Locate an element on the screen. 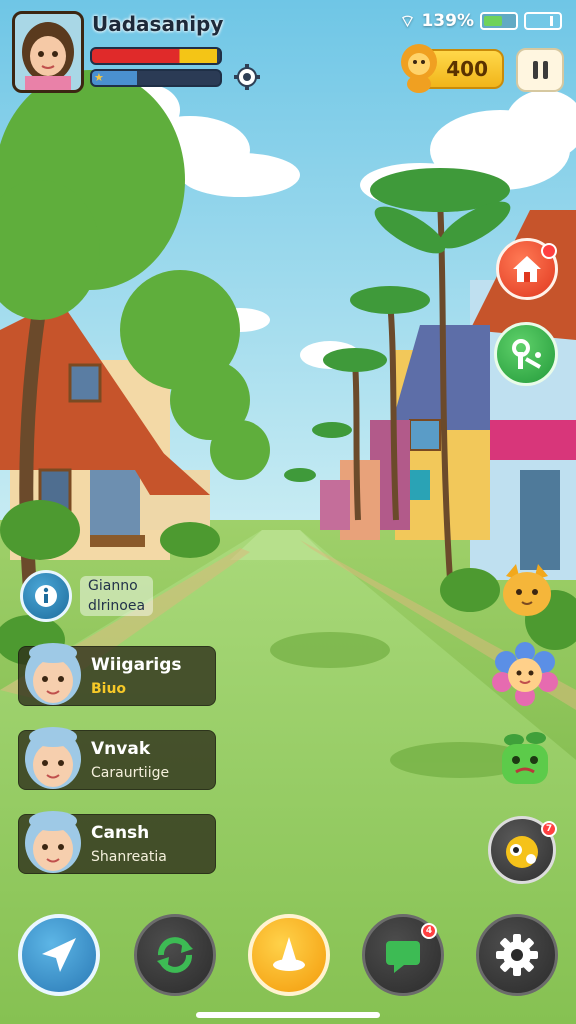 The image size is (576, 1024). notification-badge is located at coordinates (549, 251).